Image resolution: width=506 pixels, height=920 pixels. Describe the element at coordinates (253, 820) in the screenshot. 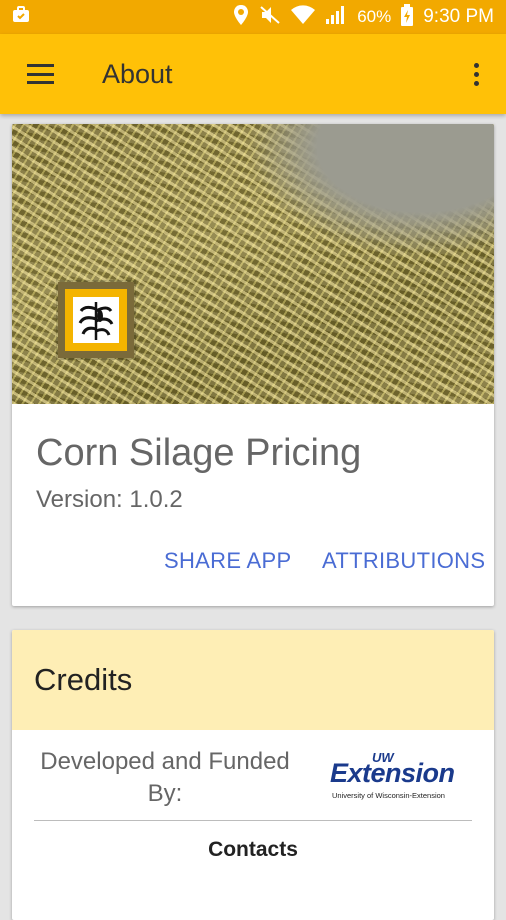

I see `divider` at that location.